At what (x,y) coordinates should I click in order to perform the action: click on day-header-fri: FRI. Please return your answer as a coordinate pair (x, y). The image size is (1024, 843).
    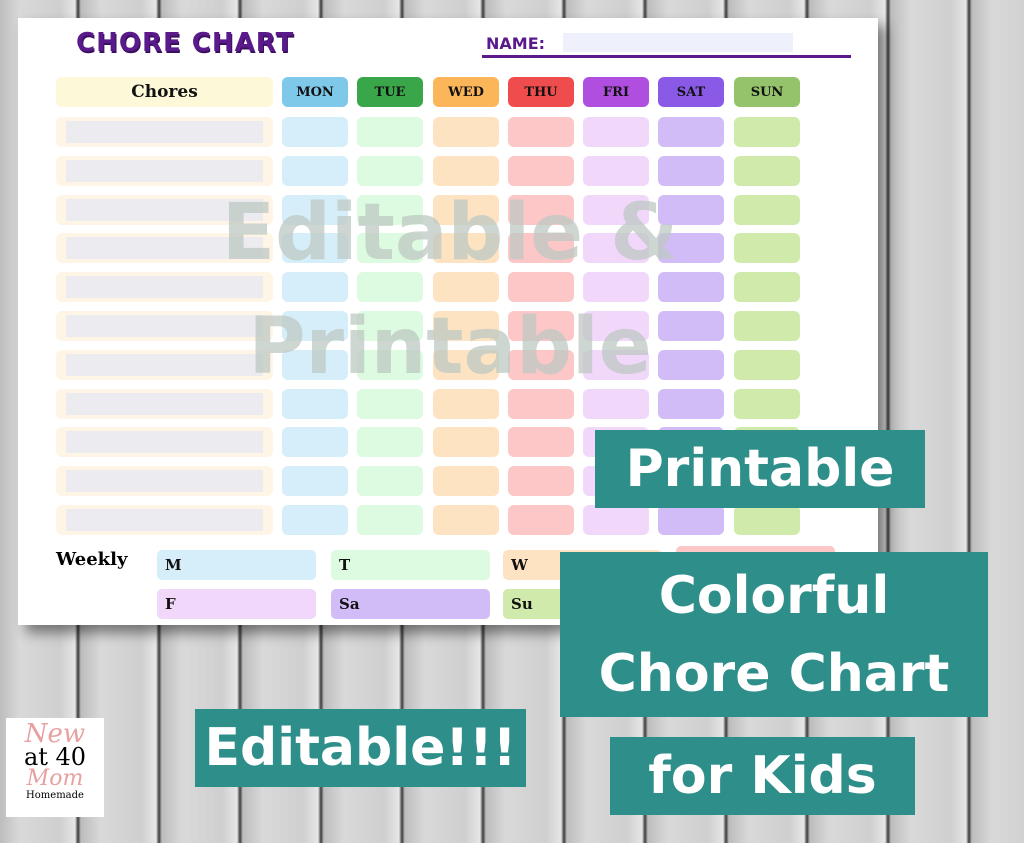
    Looking at the image, I should click on (616, 92).